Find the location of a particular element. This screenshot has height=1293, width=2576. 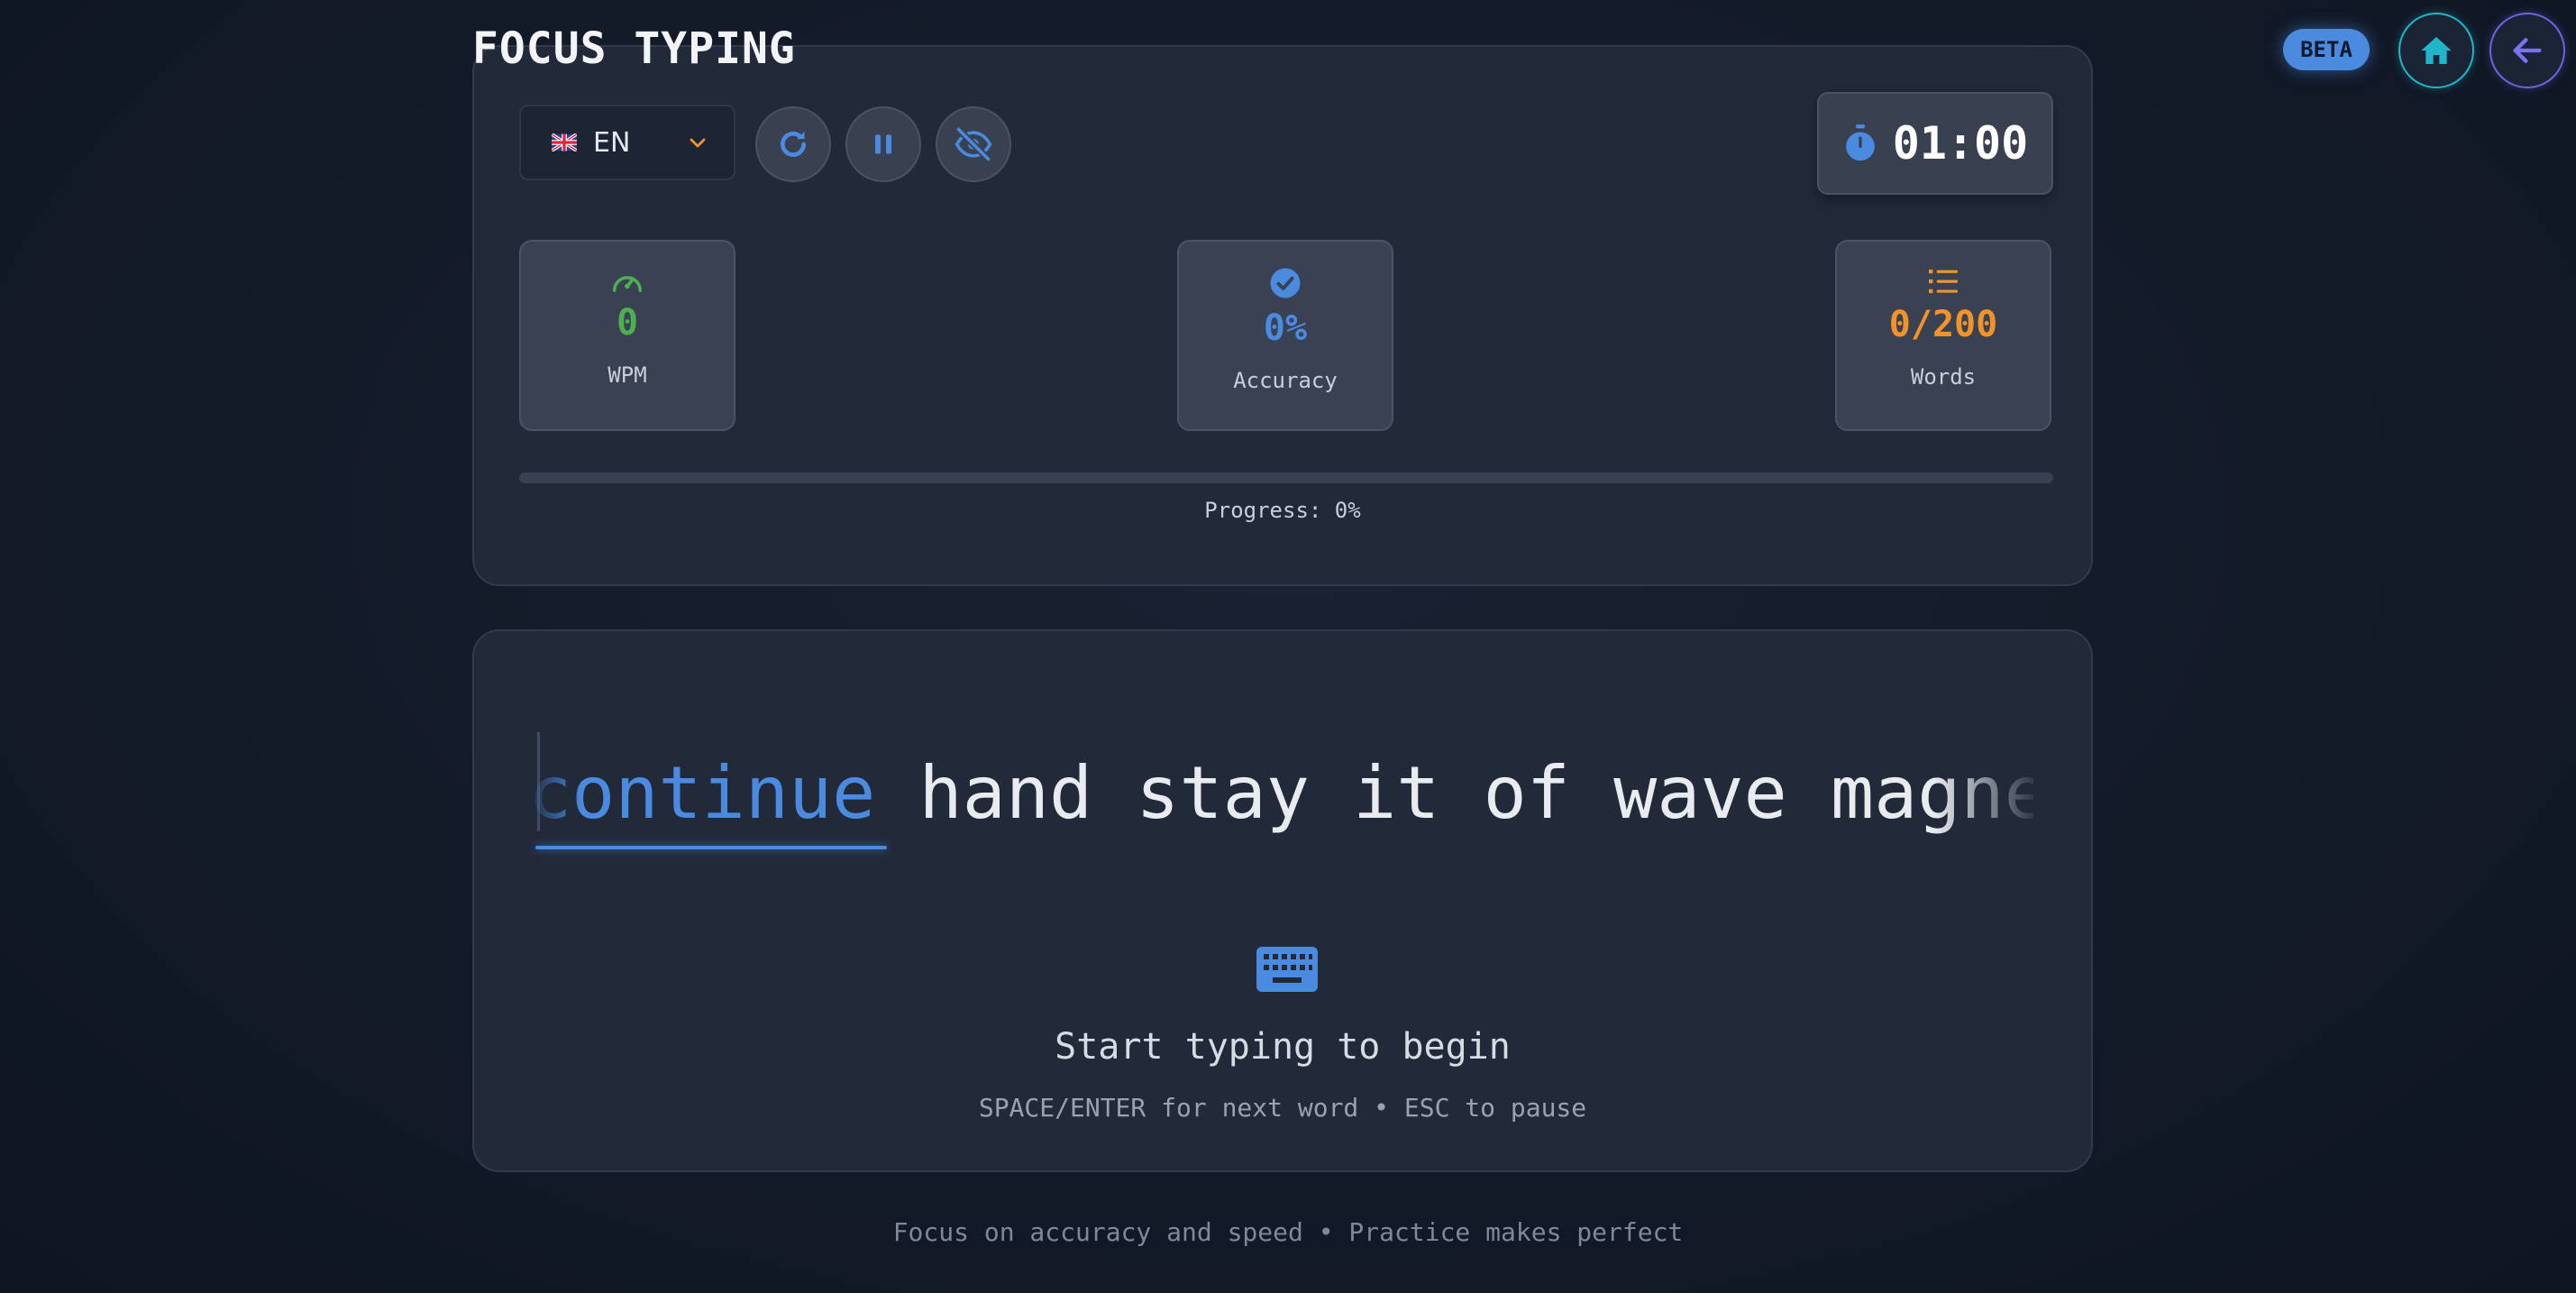

accuracy-card: 0% Accuracy is located at coordinates (1285, 335).